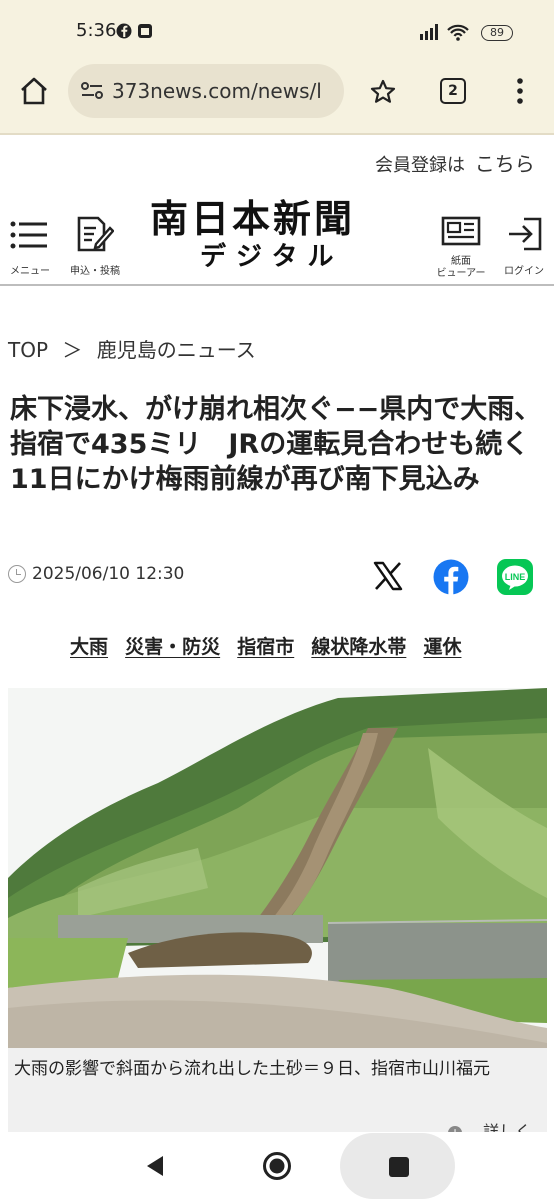 This screenshot has height=1200, width=554. I want to click on svg-text: LINE, so click(515, 577).